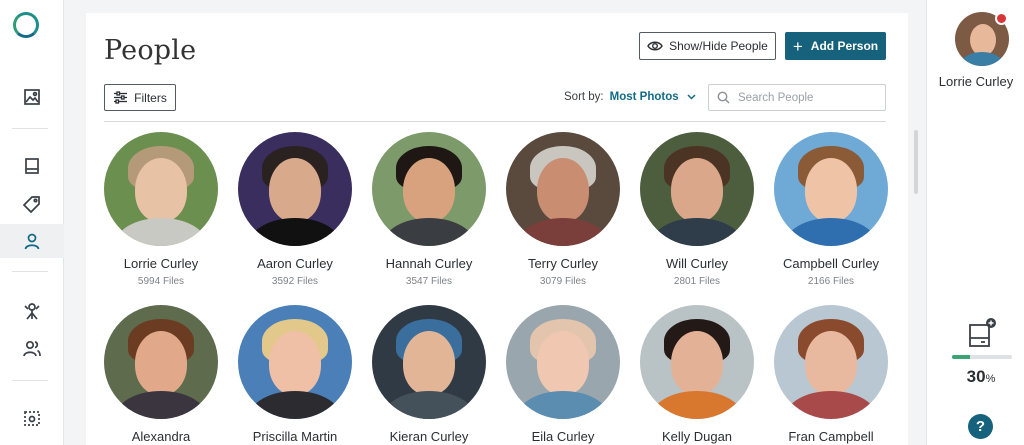 This screenshot has width=1024, height=445. I want to click on person-card: Hannah Curley 3547 Files, so click(429, 209).